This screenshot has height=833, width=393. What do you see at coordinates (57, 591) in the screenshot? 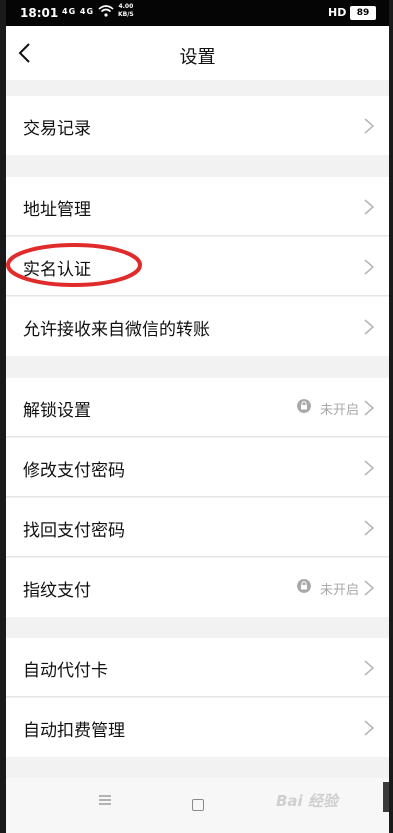
I see `row-label: 指纹支付` at bounding box center [57, 591].